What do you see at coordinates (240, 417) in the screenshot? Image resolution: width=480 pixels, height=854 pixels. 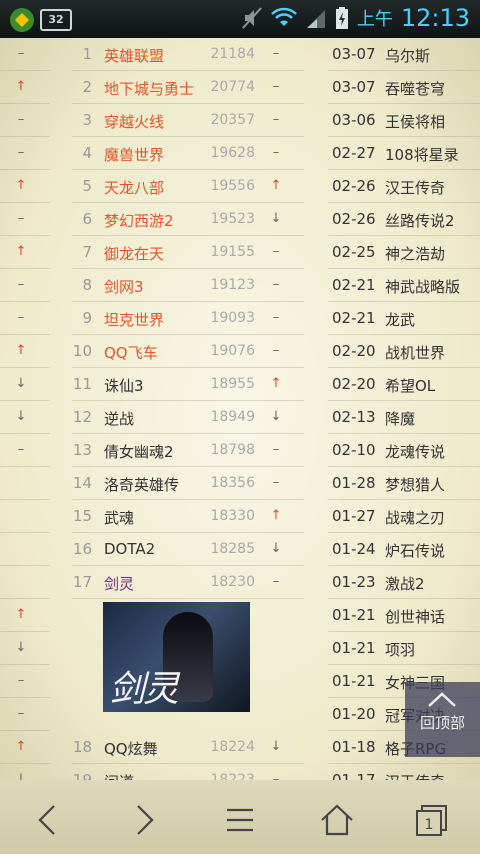 I see `list-item: ↓ 12 逆战 18949 ↓ 02-13 降魔` at bounding box center [240, 417].